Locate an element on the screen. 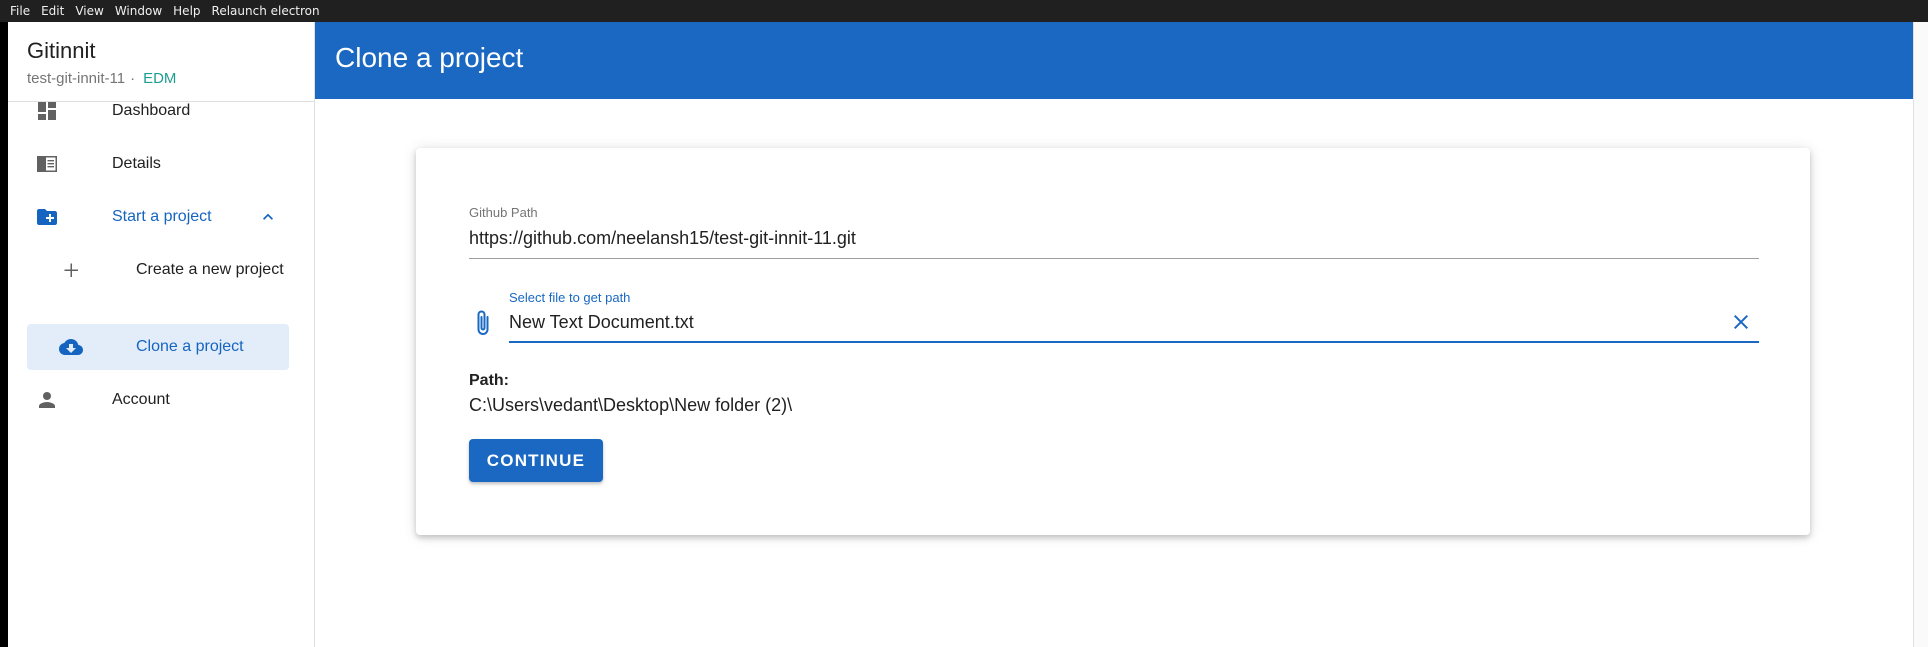 The image size is (1928, 647). dashboard-icon is located at coordinates (47, 111).